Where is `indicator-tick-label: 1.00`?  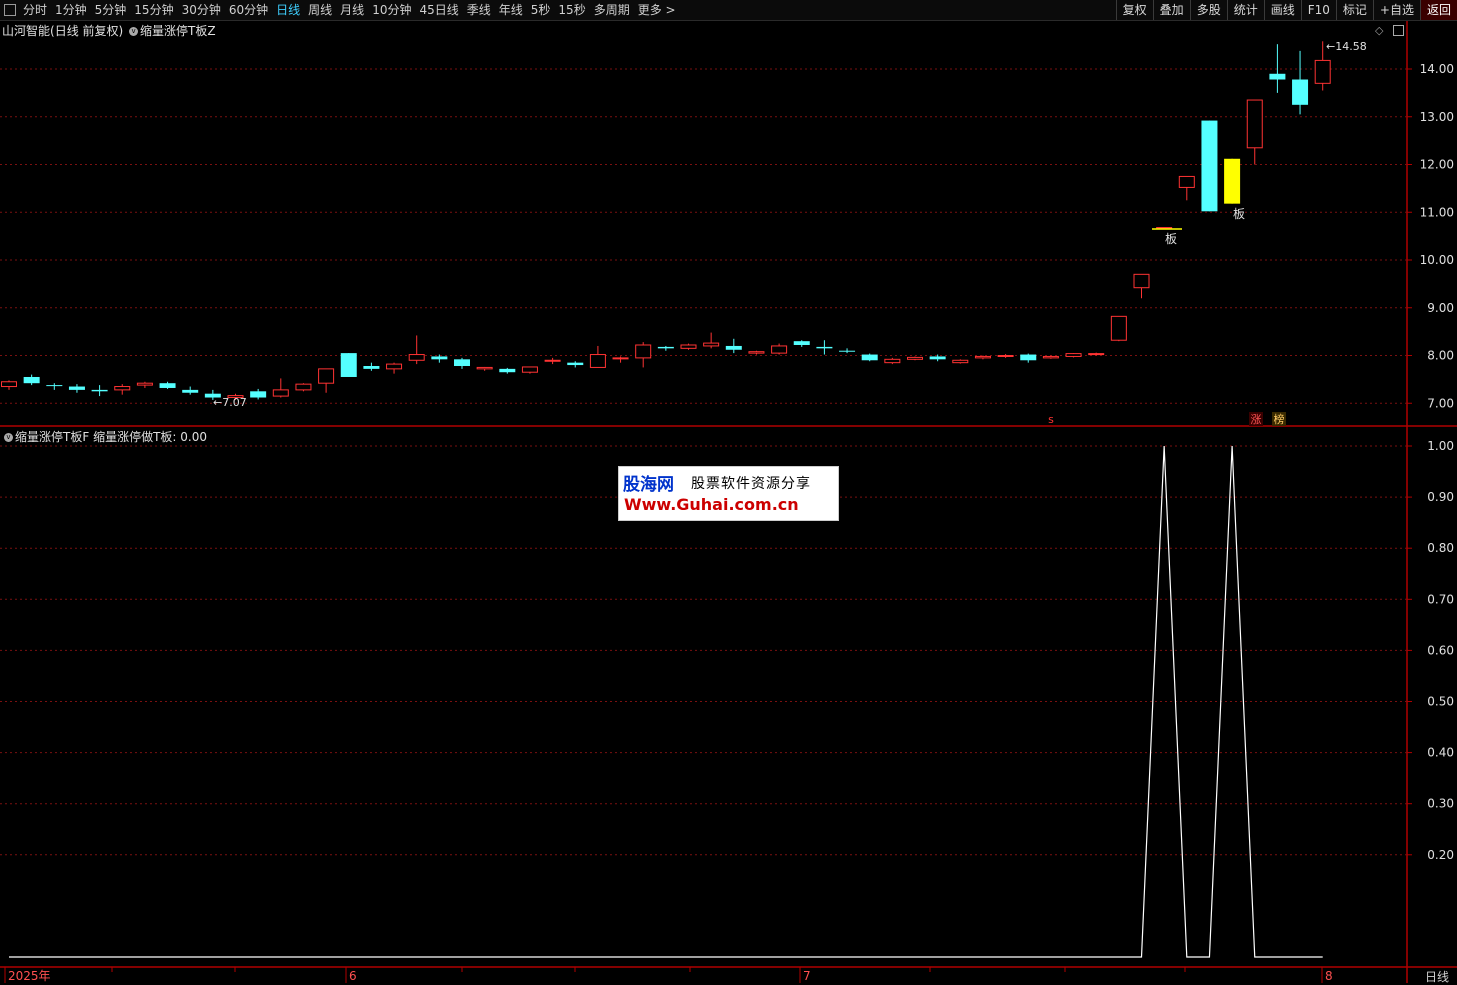
indicator-tick-label: 1.00 is located at coordinates (1440, 446).